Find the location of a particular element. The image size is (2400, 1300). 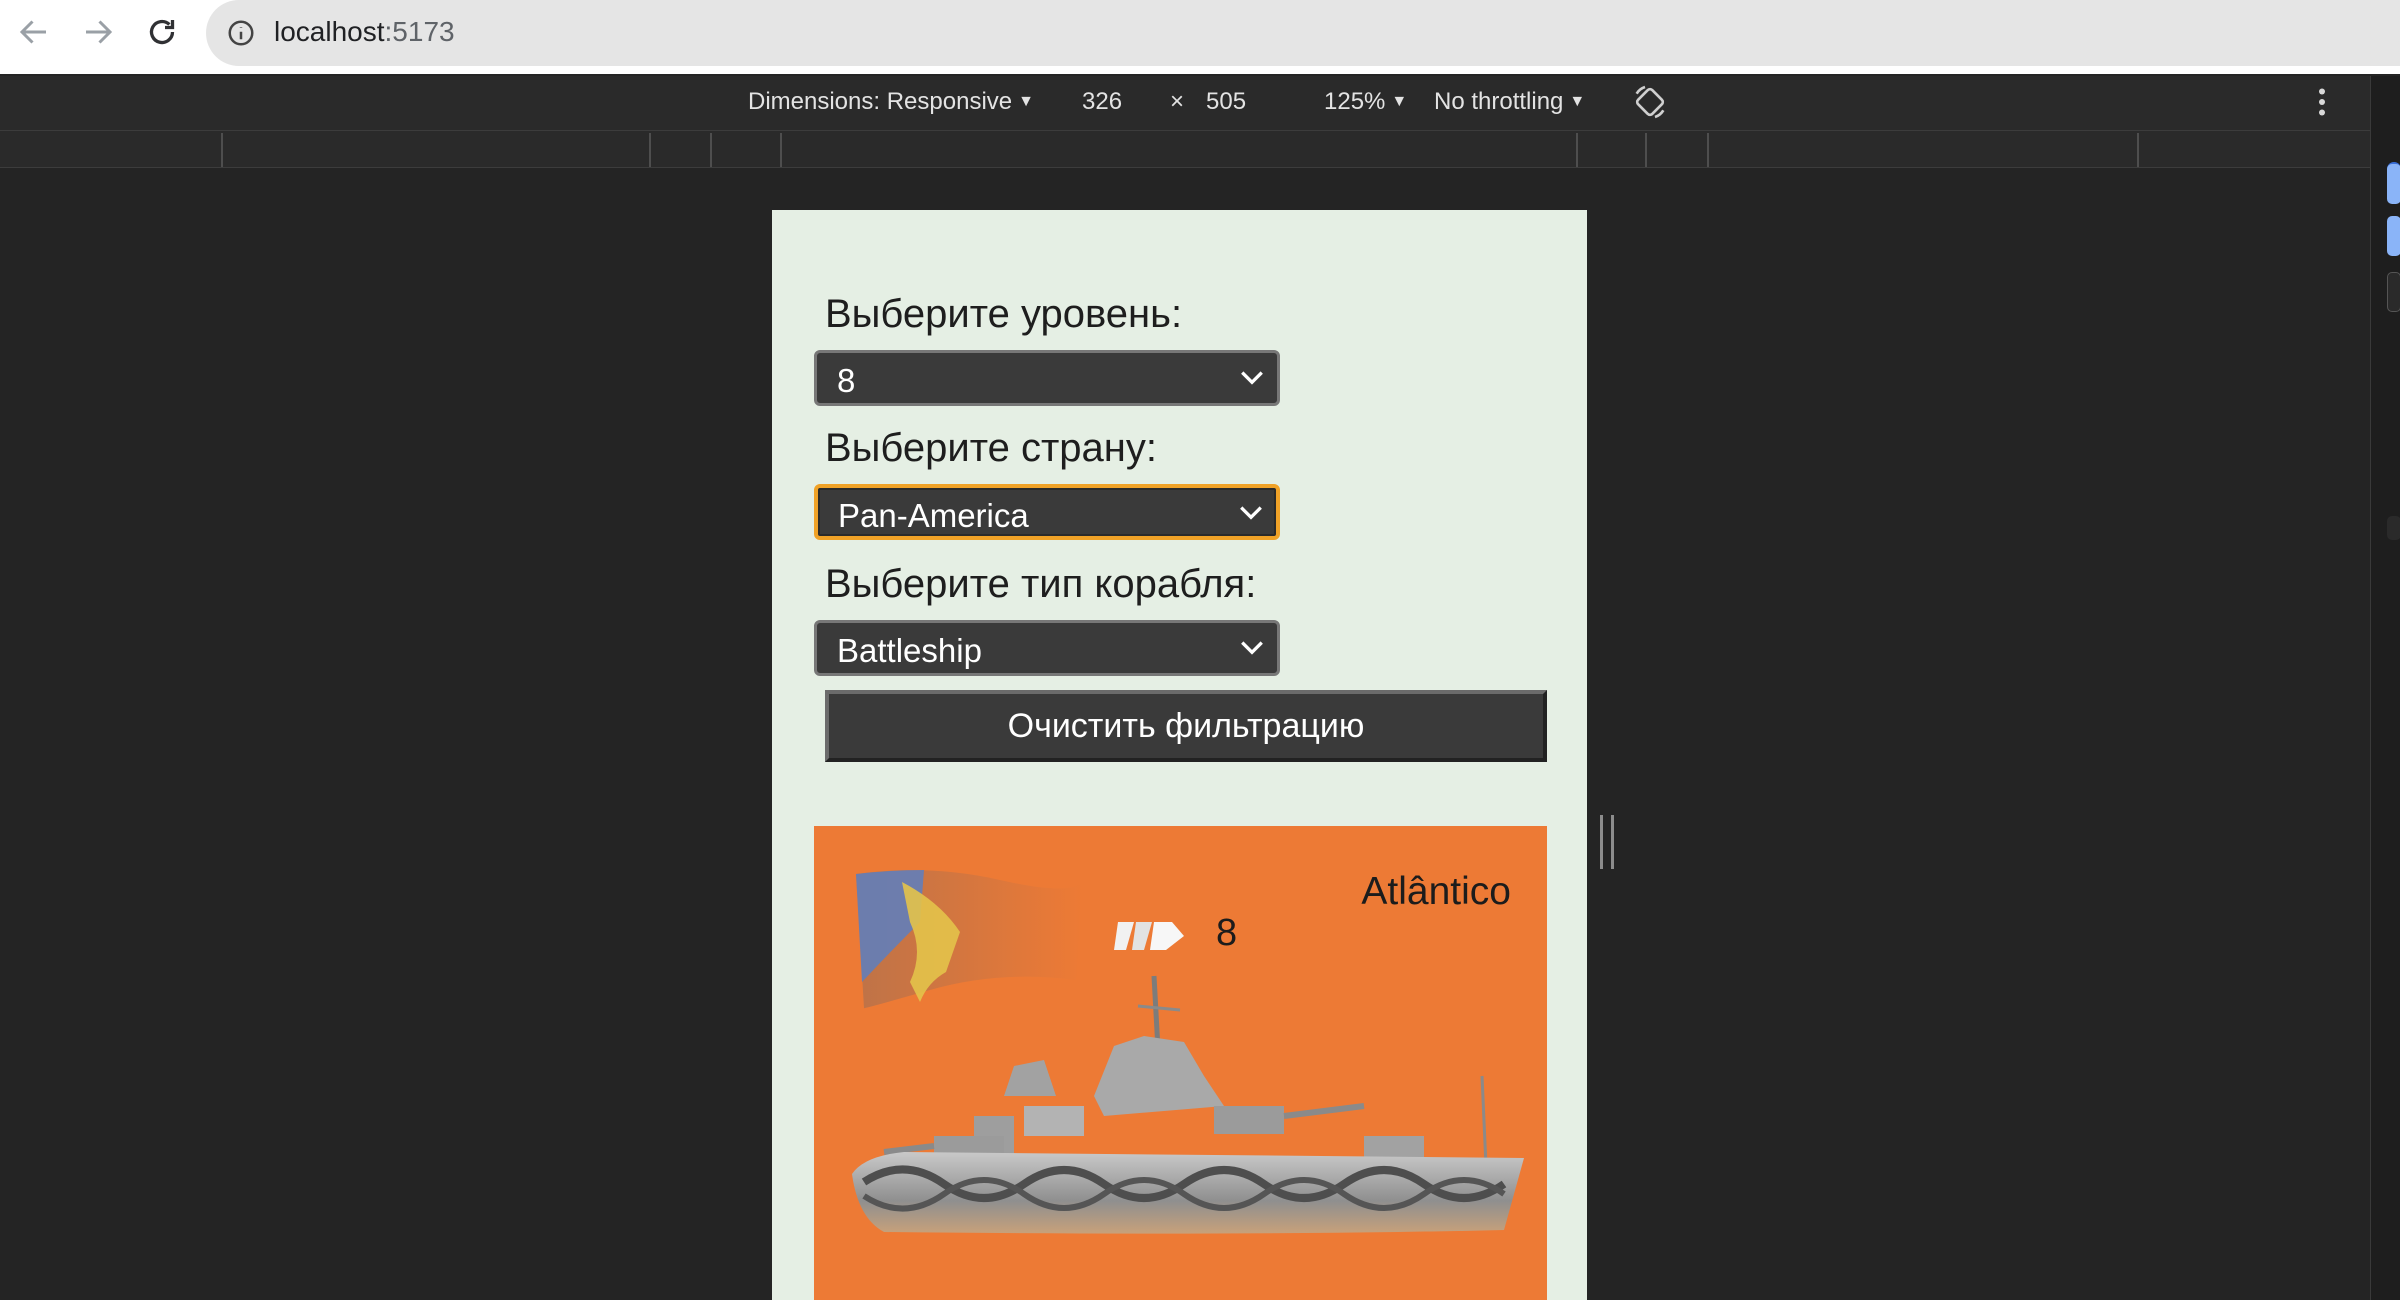

back-button is located at coordinates (34, 32).